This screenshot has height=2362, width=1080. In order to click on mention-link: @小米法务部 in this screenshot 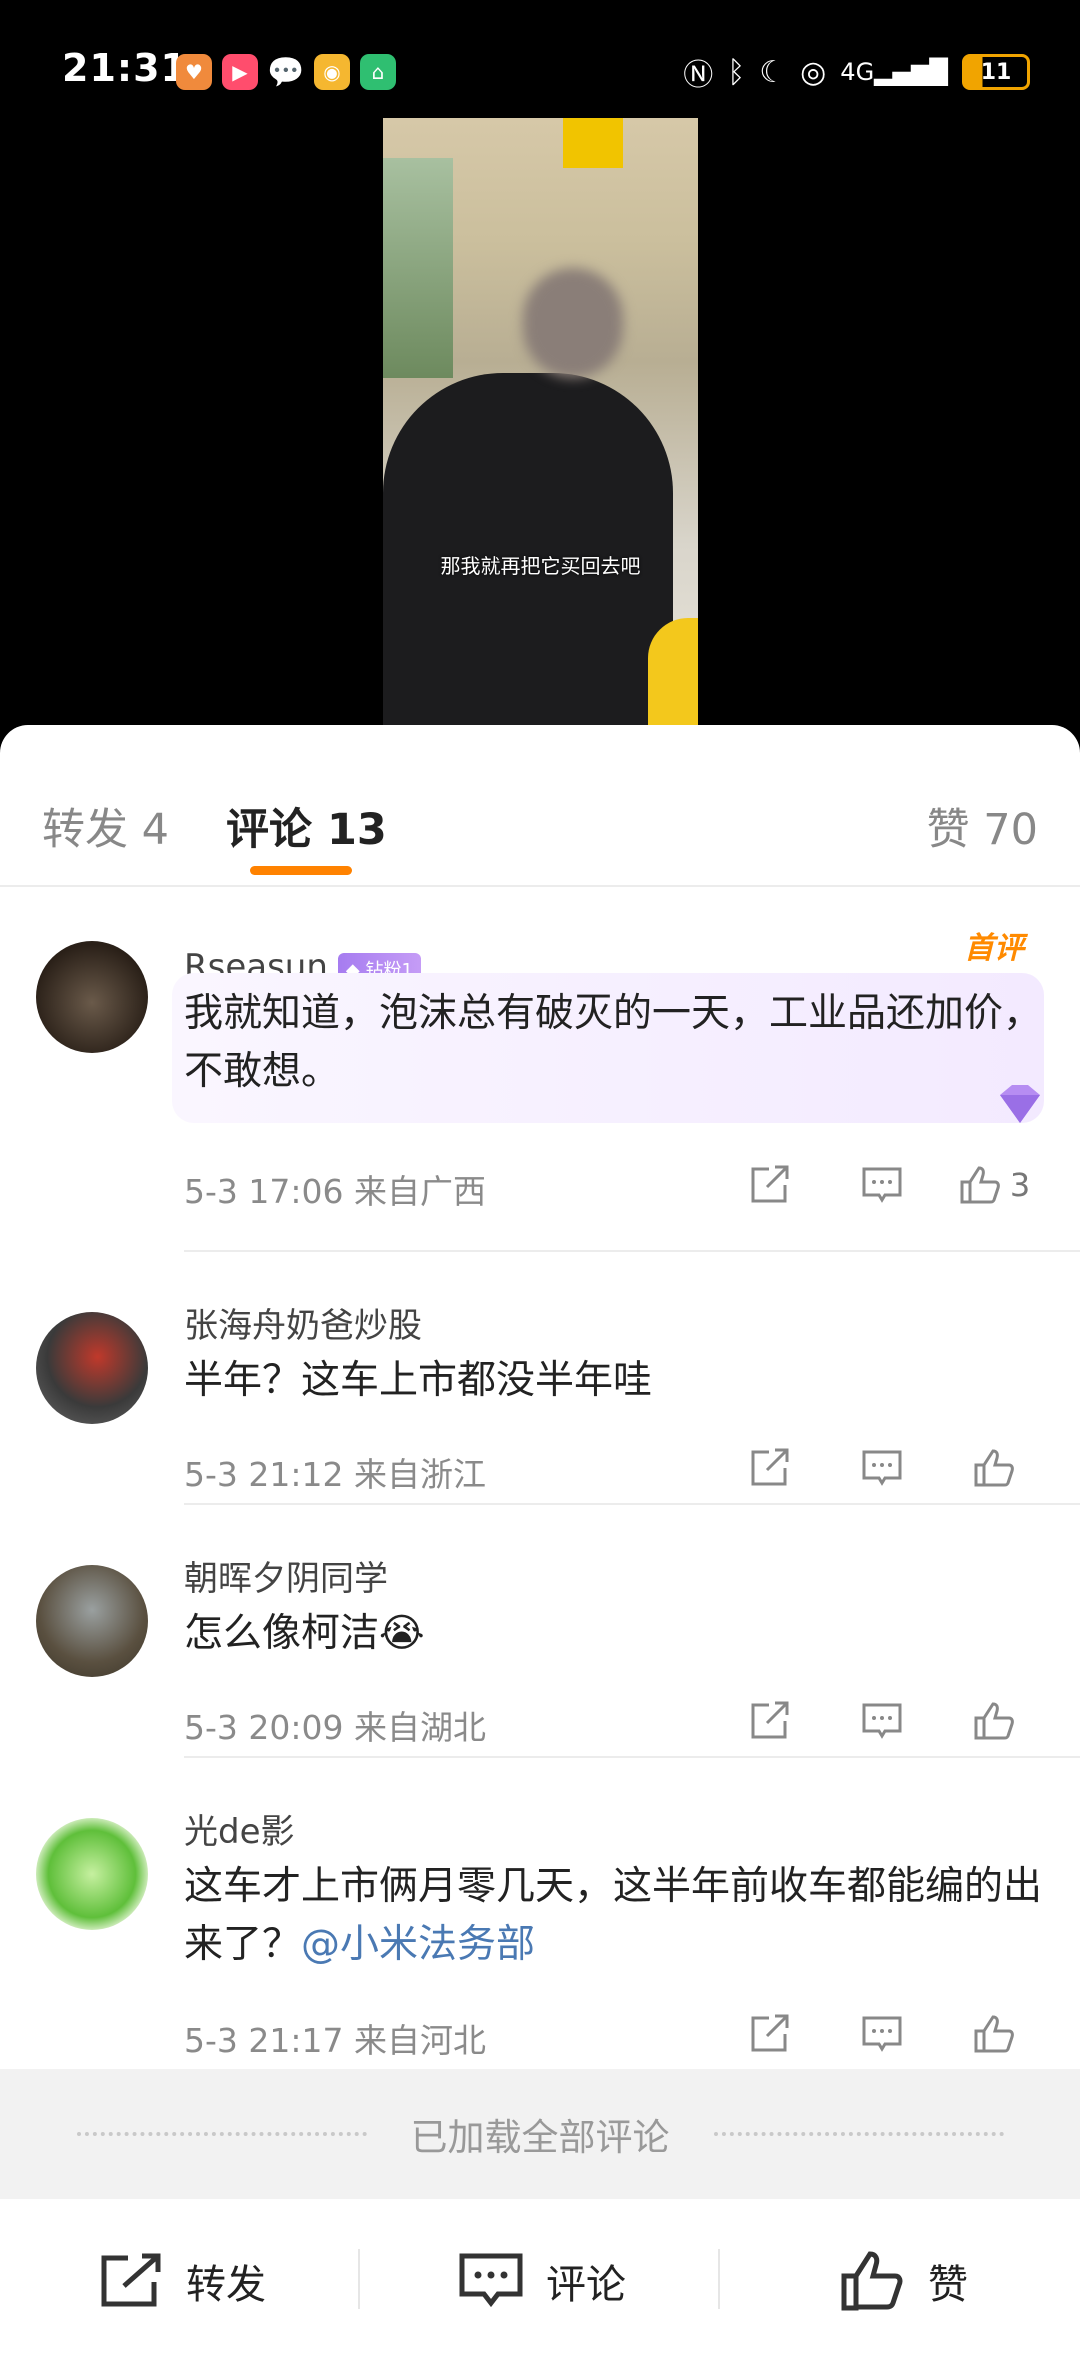, I will do `click(418, 1944)`.